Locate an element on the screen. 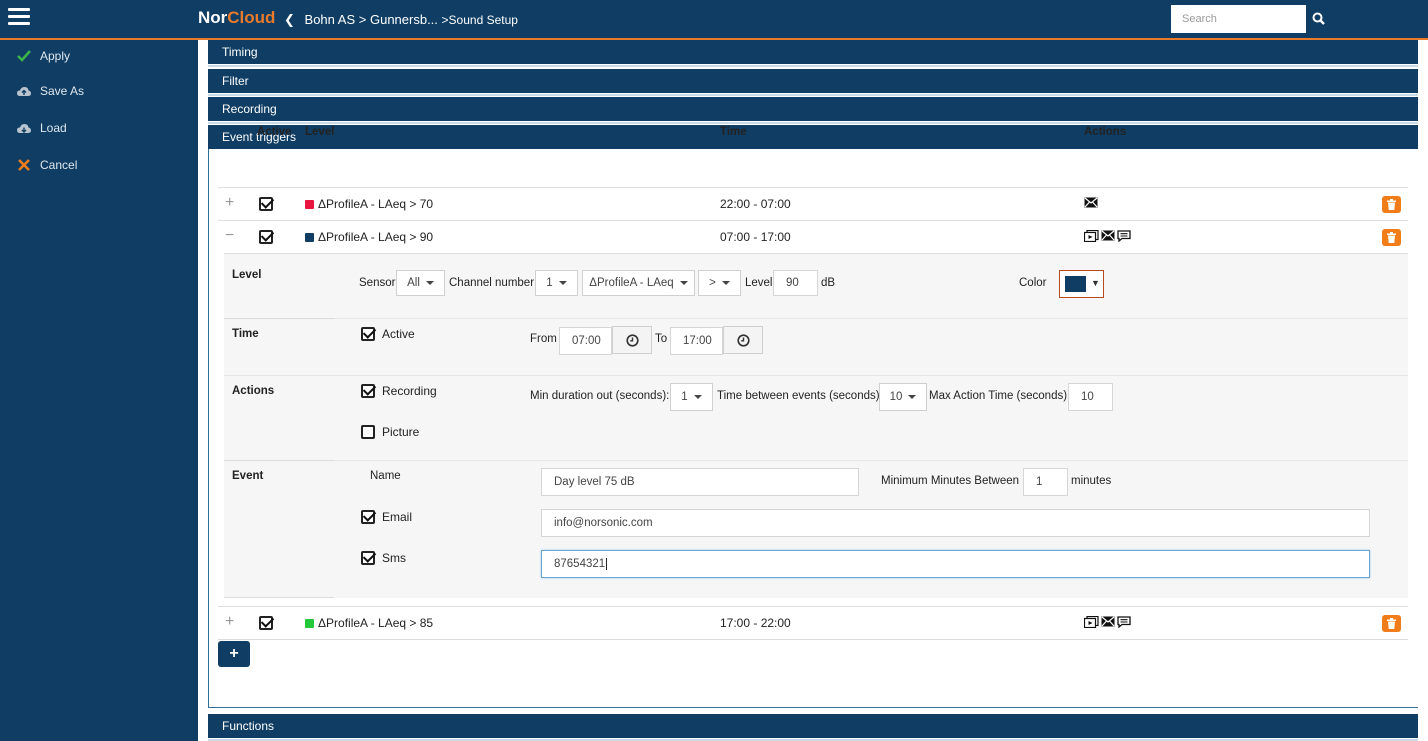 The height and width of the screenshot is (741, 1428). email-checkbox: Email is located at coordinates (386, 517).